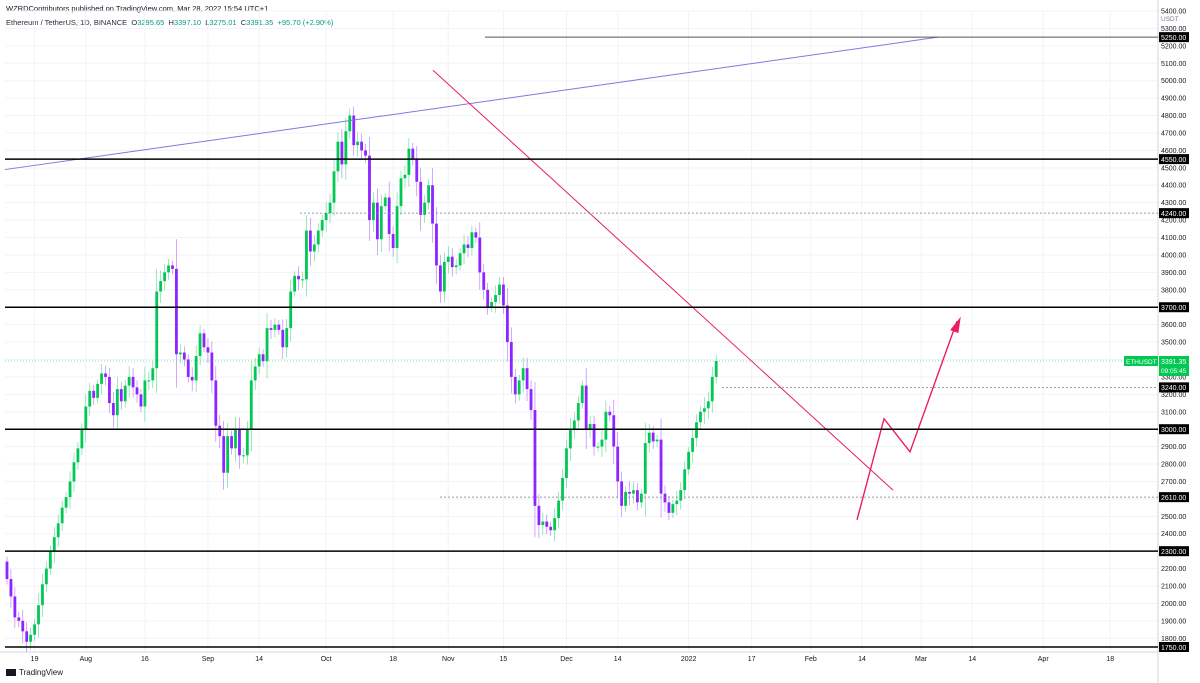 Image resolution: width=1200 pixels, height=683 pixels. Describe the element at coordinates (1173, 308) in the screenshot. I see `level-badge-label: 3700.00` at that location.